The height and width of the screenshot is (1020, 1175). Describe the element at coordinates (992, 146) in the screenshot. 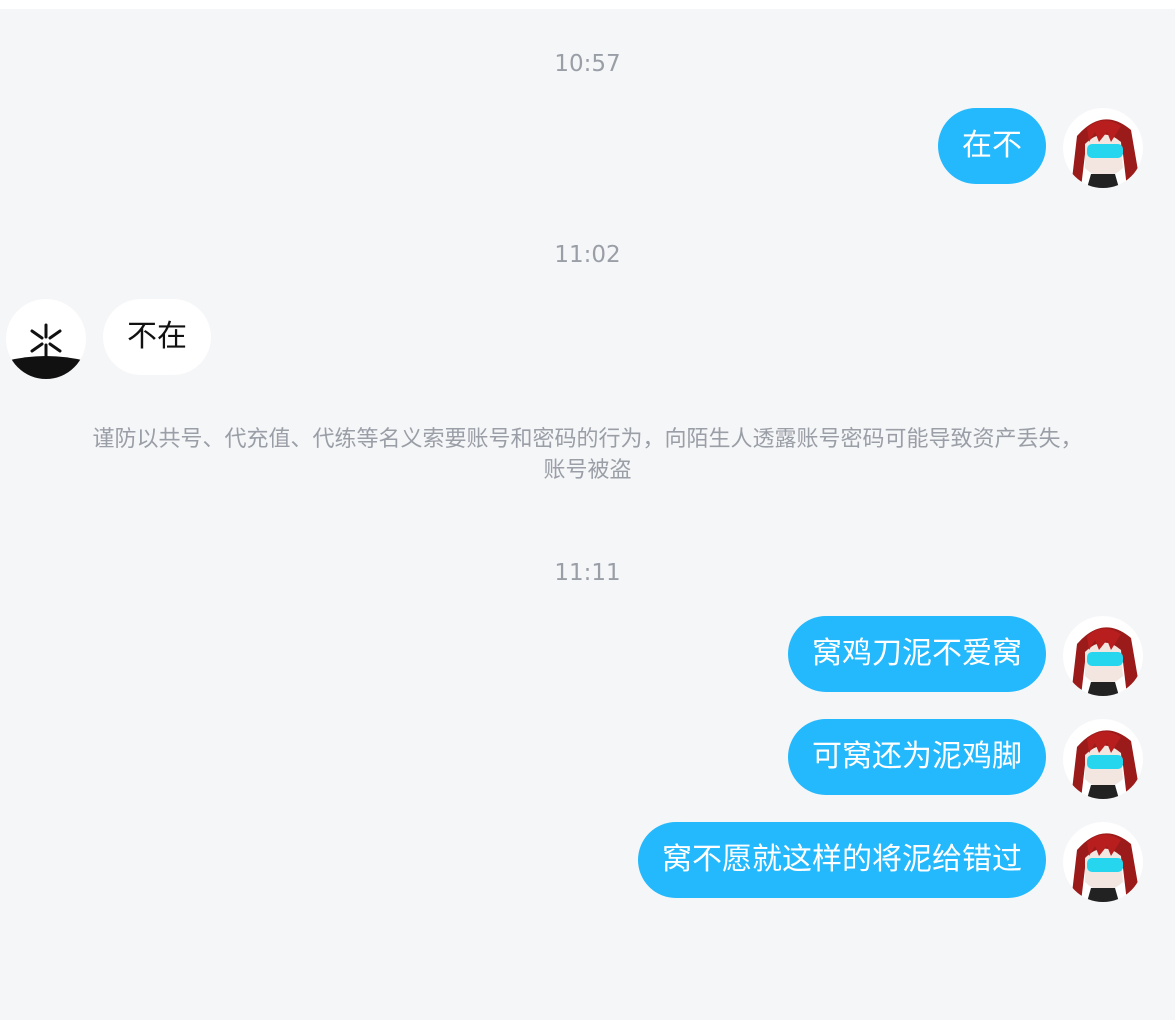

I see `message-bubble-outgoing: 在不` at that location.